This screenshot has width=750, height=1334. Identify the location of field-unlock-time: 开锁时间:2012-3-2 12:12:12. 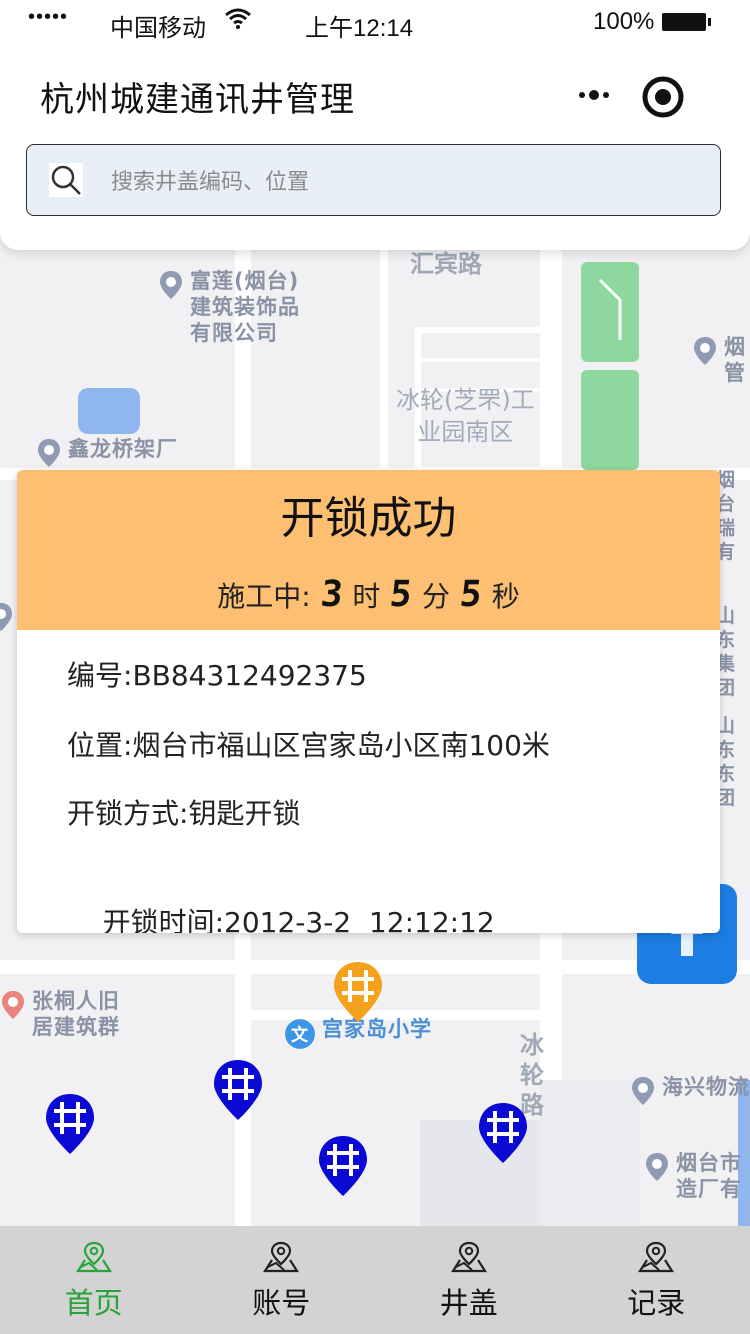
(281, 900).